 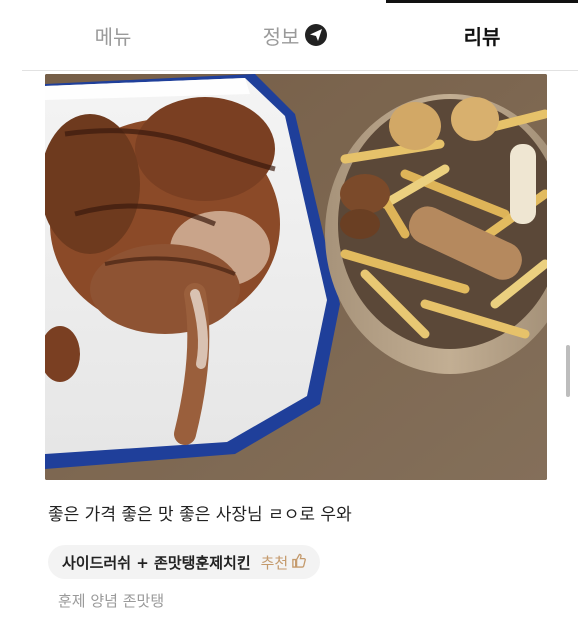 I want to click on tab-menu-label: 메뉴, so click(x=113, y=36).